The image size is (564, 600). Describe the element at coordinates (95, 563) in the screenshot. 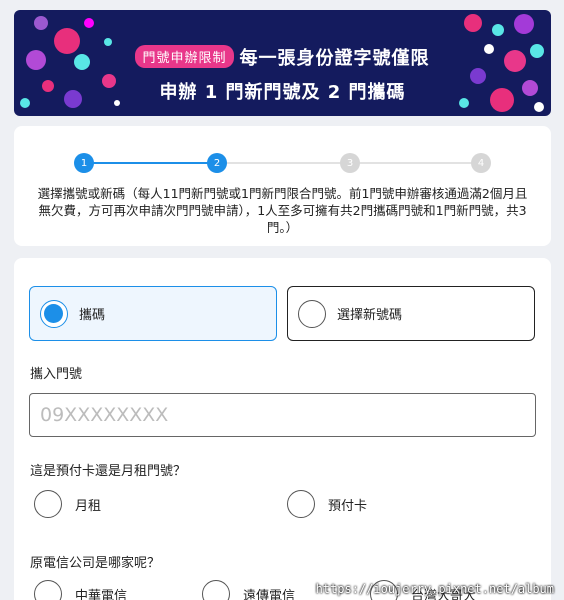

I see `carrier-question: 原電信公司是哪家呢？` at that location.